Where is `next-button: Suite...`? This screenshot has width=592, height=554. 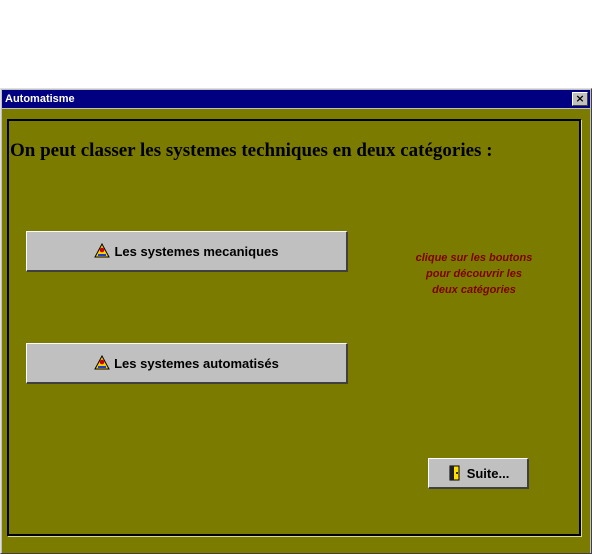 next-button: Suite... is located at coordinates (478, 473).